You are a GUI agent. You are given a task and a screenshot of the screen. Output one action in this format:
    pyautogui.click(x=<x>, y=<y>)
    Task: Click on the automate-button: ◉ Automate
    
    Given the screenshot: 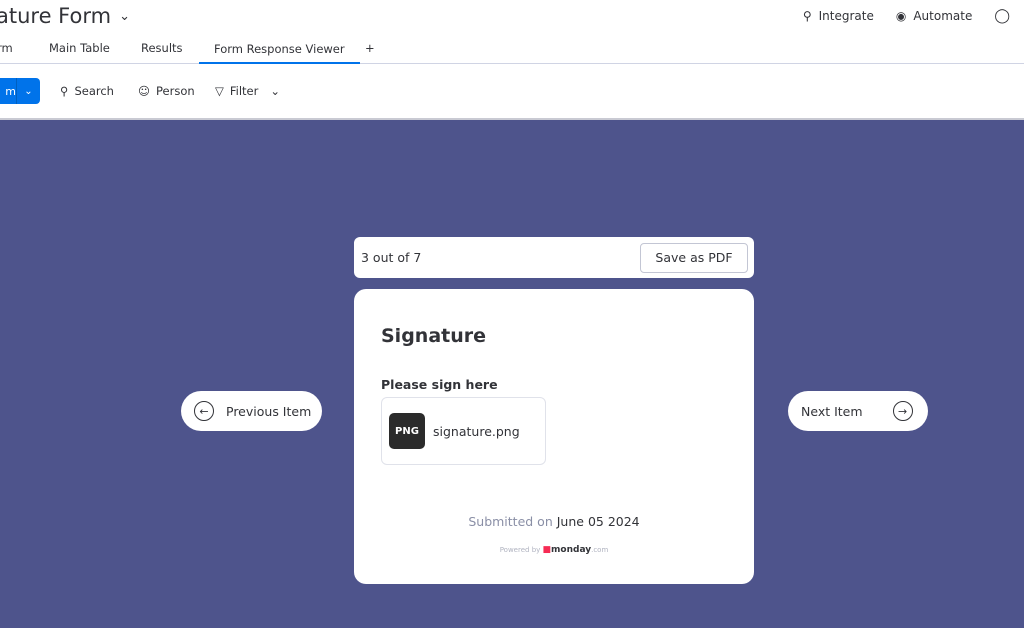 What is the action you would take?
    pyautogui.click(x=934, y=16)
    